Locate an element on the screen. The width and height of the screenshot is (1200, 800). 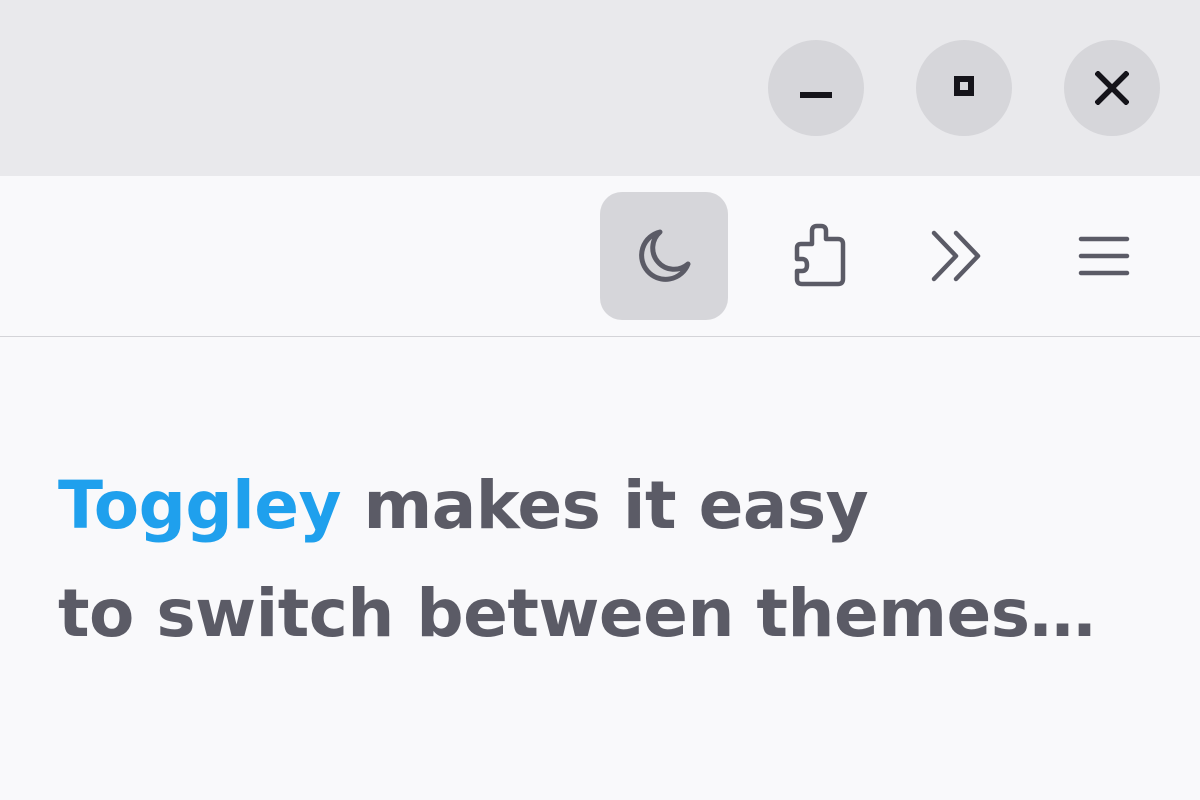
puzzle-icon is located at coordinates (820, 255).